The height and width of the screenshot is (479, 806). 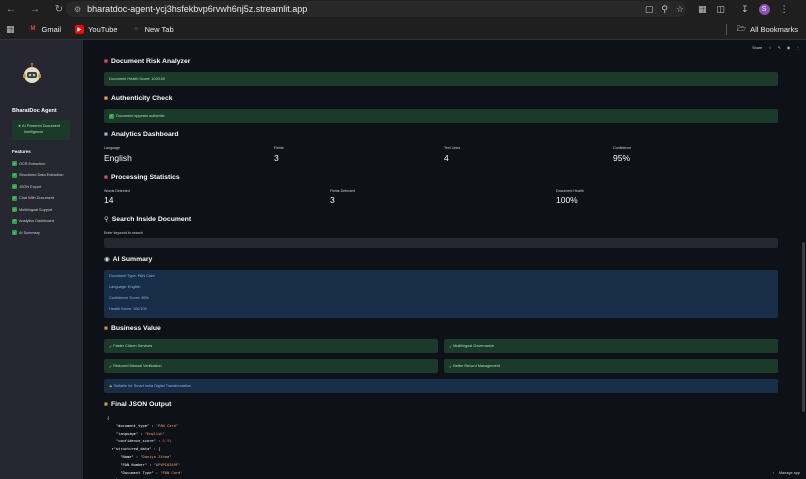 I want to click on risk-alert: Document Health Score: 100/100, so click(x=441, y=79).